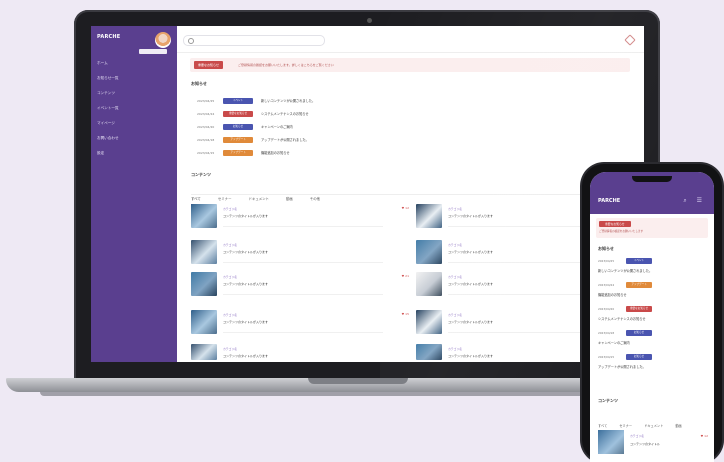 This screenshot has width=724, height=462. I want to click on card-divider, so click(303, 262).